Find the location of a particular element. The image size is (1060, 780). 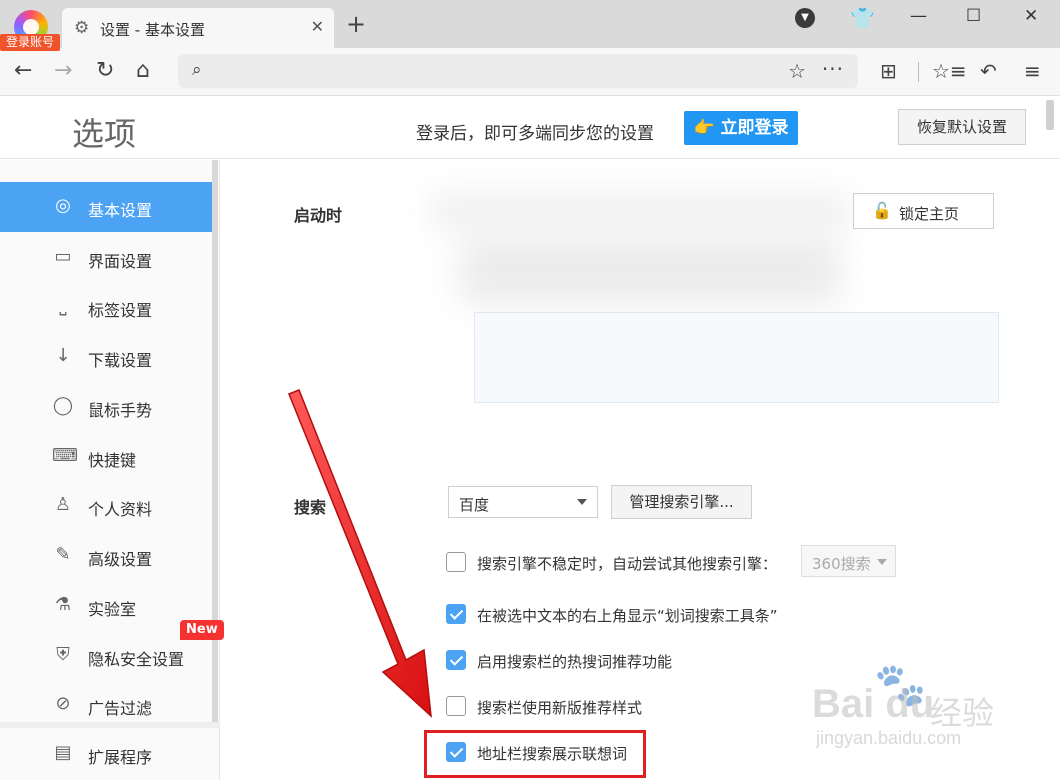

search-section-label: 搜索 is located at coordinates (310, 507).